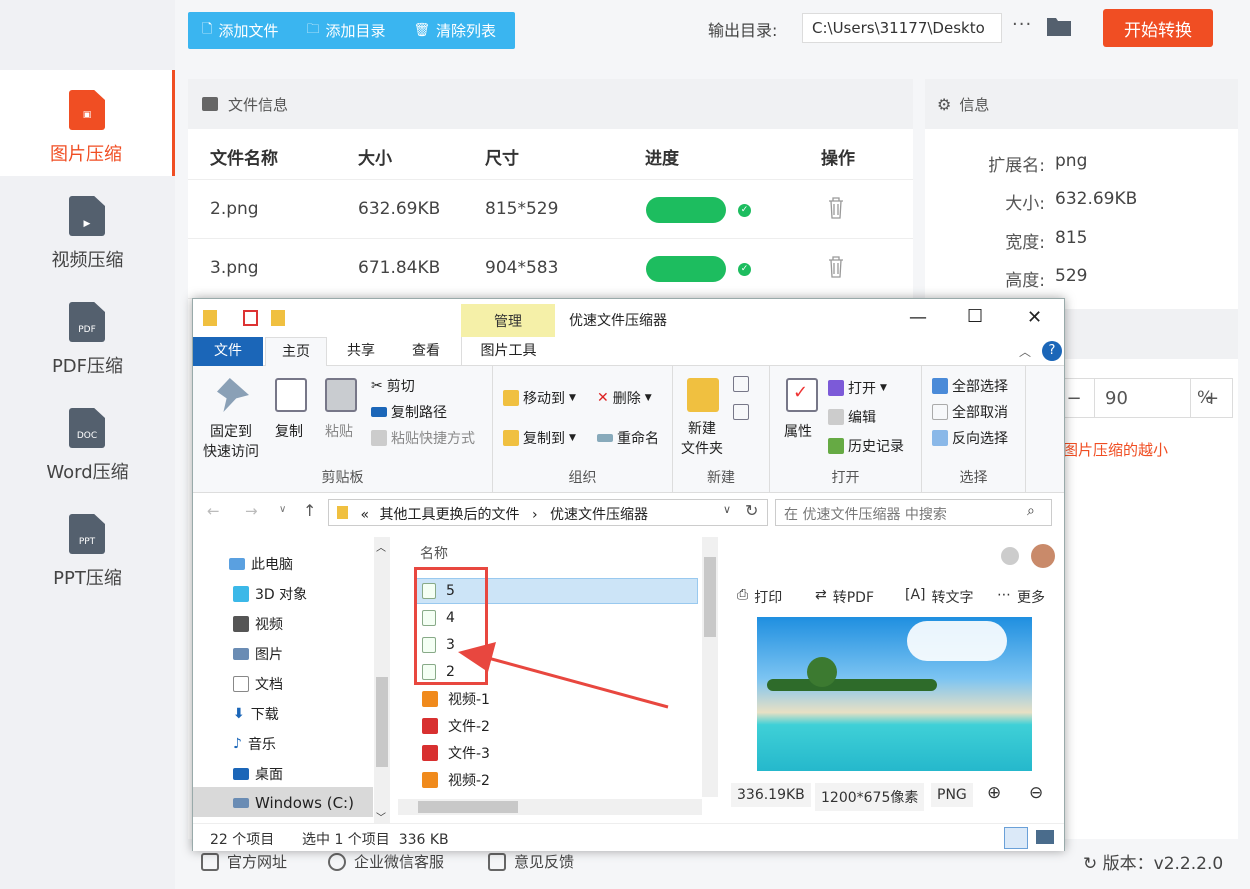 This screenshot has width=1250, height=889. I want to click on table-row: 3.png 671.84KB 904*583 ✓, so click(550, 269).